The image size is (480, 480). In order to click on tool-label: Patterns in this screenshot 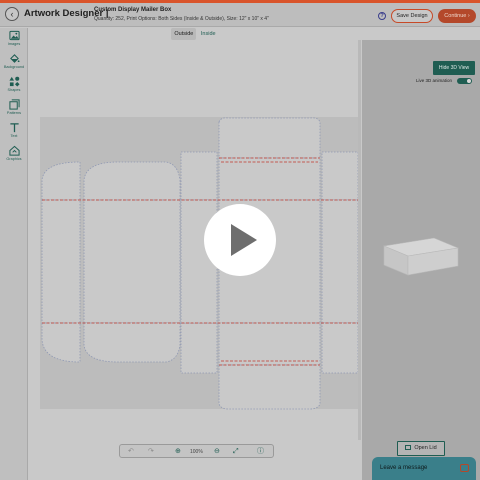, I will do `click(14, 113)`.